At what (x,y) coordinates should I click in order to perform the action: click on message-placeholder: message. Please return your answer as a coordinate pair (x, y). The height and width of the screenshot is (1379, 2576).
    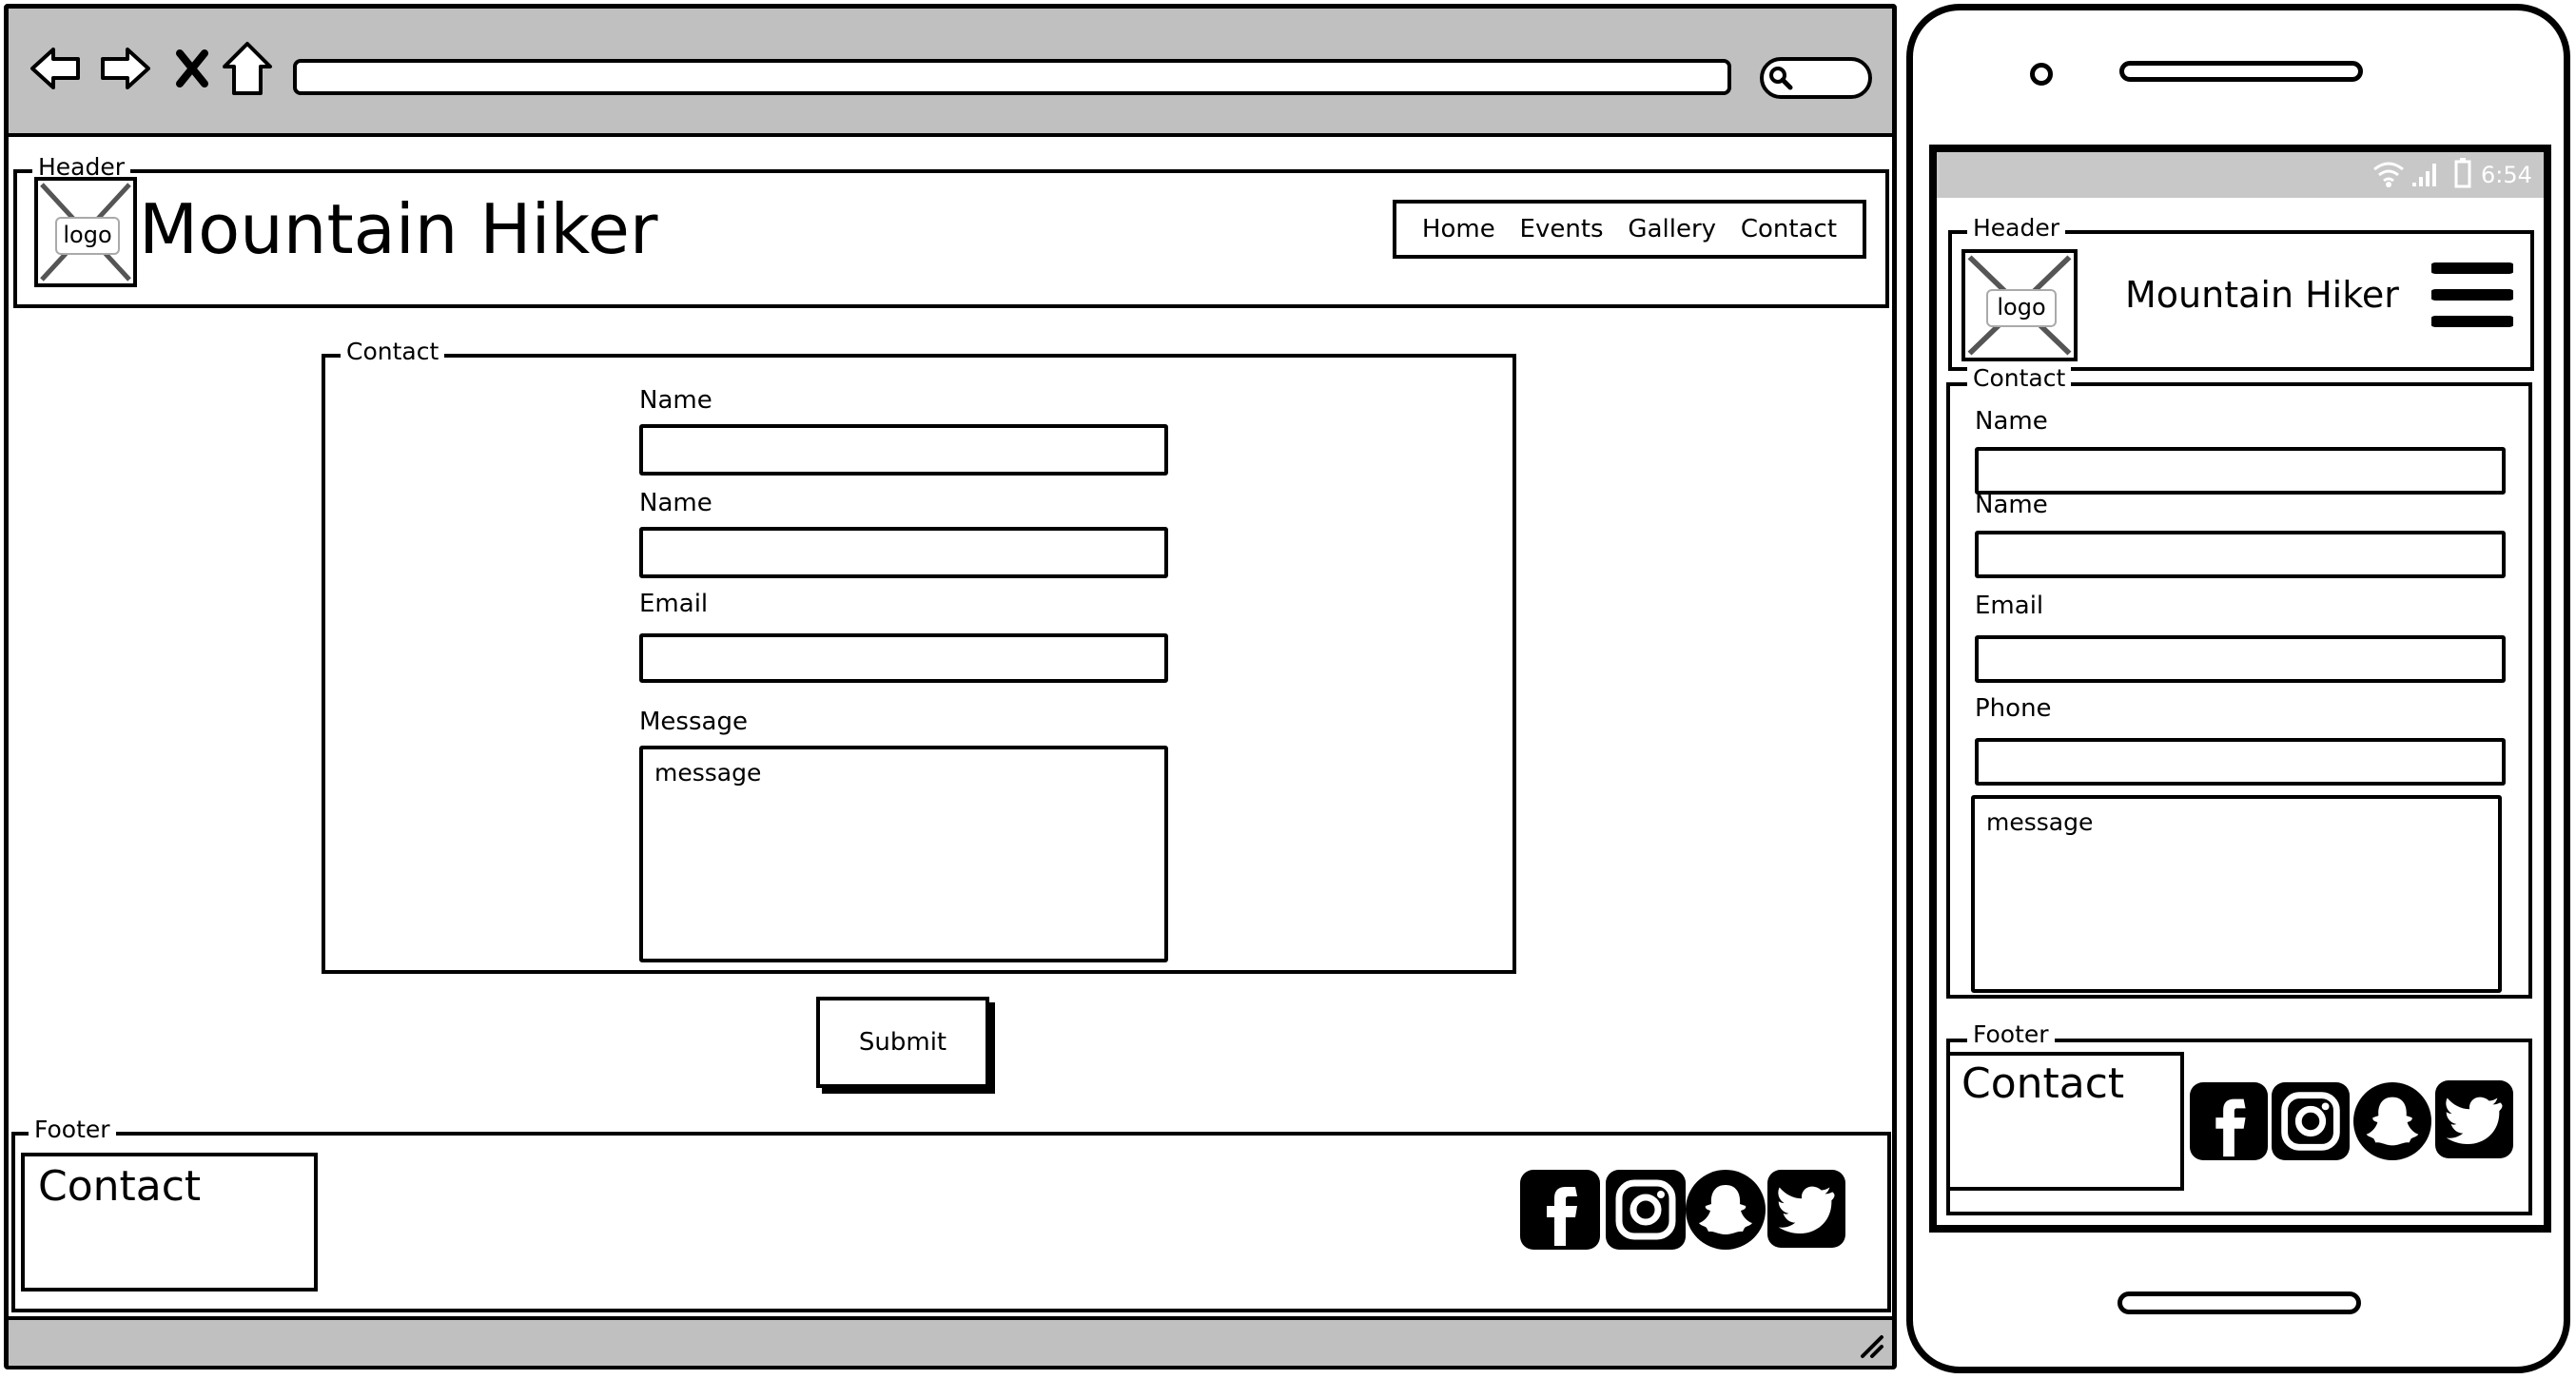
    Looking at the image, I should click on (708, 773).